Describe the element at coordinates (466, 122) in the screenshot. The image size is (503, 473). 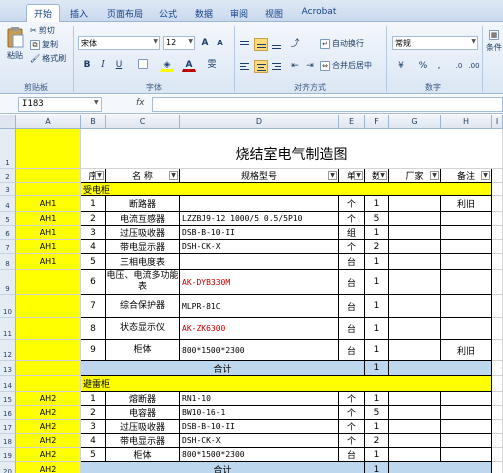
I see `column-header: H` at that location.